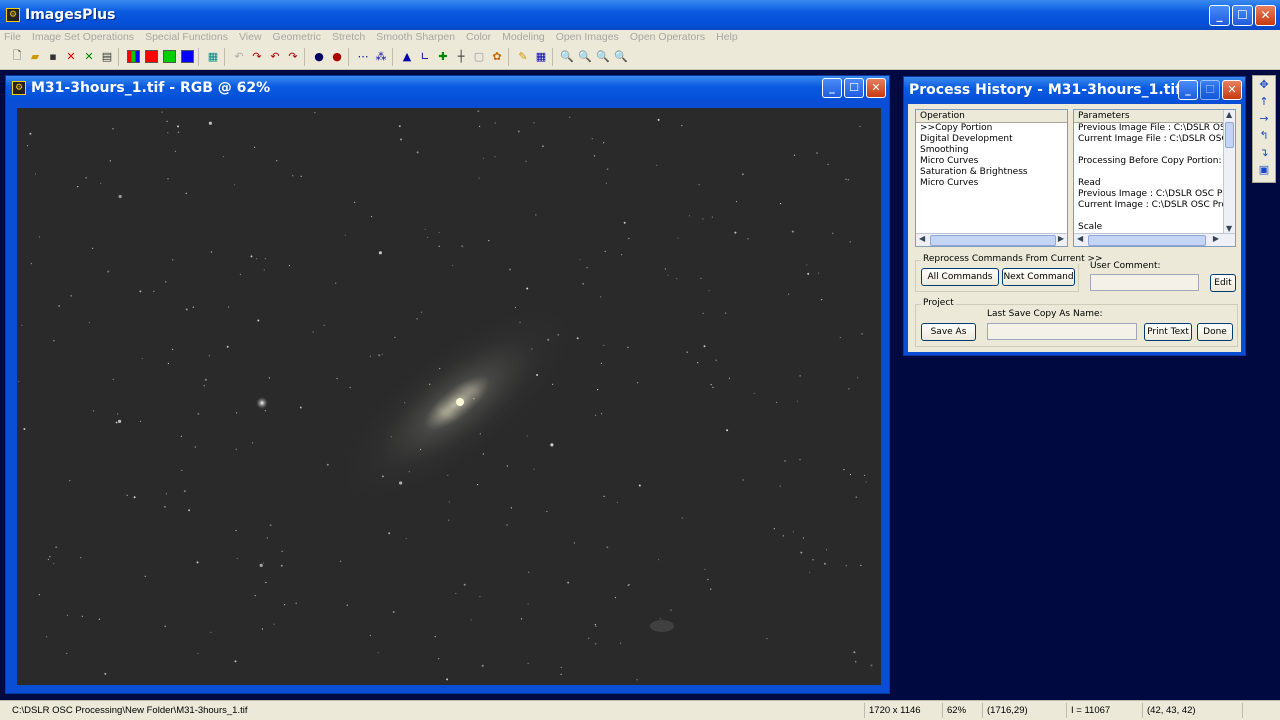  Describe the element at coordinates (621, 57) in the screenshot. I see `zoom-reset-icon: 🔍` at that location.